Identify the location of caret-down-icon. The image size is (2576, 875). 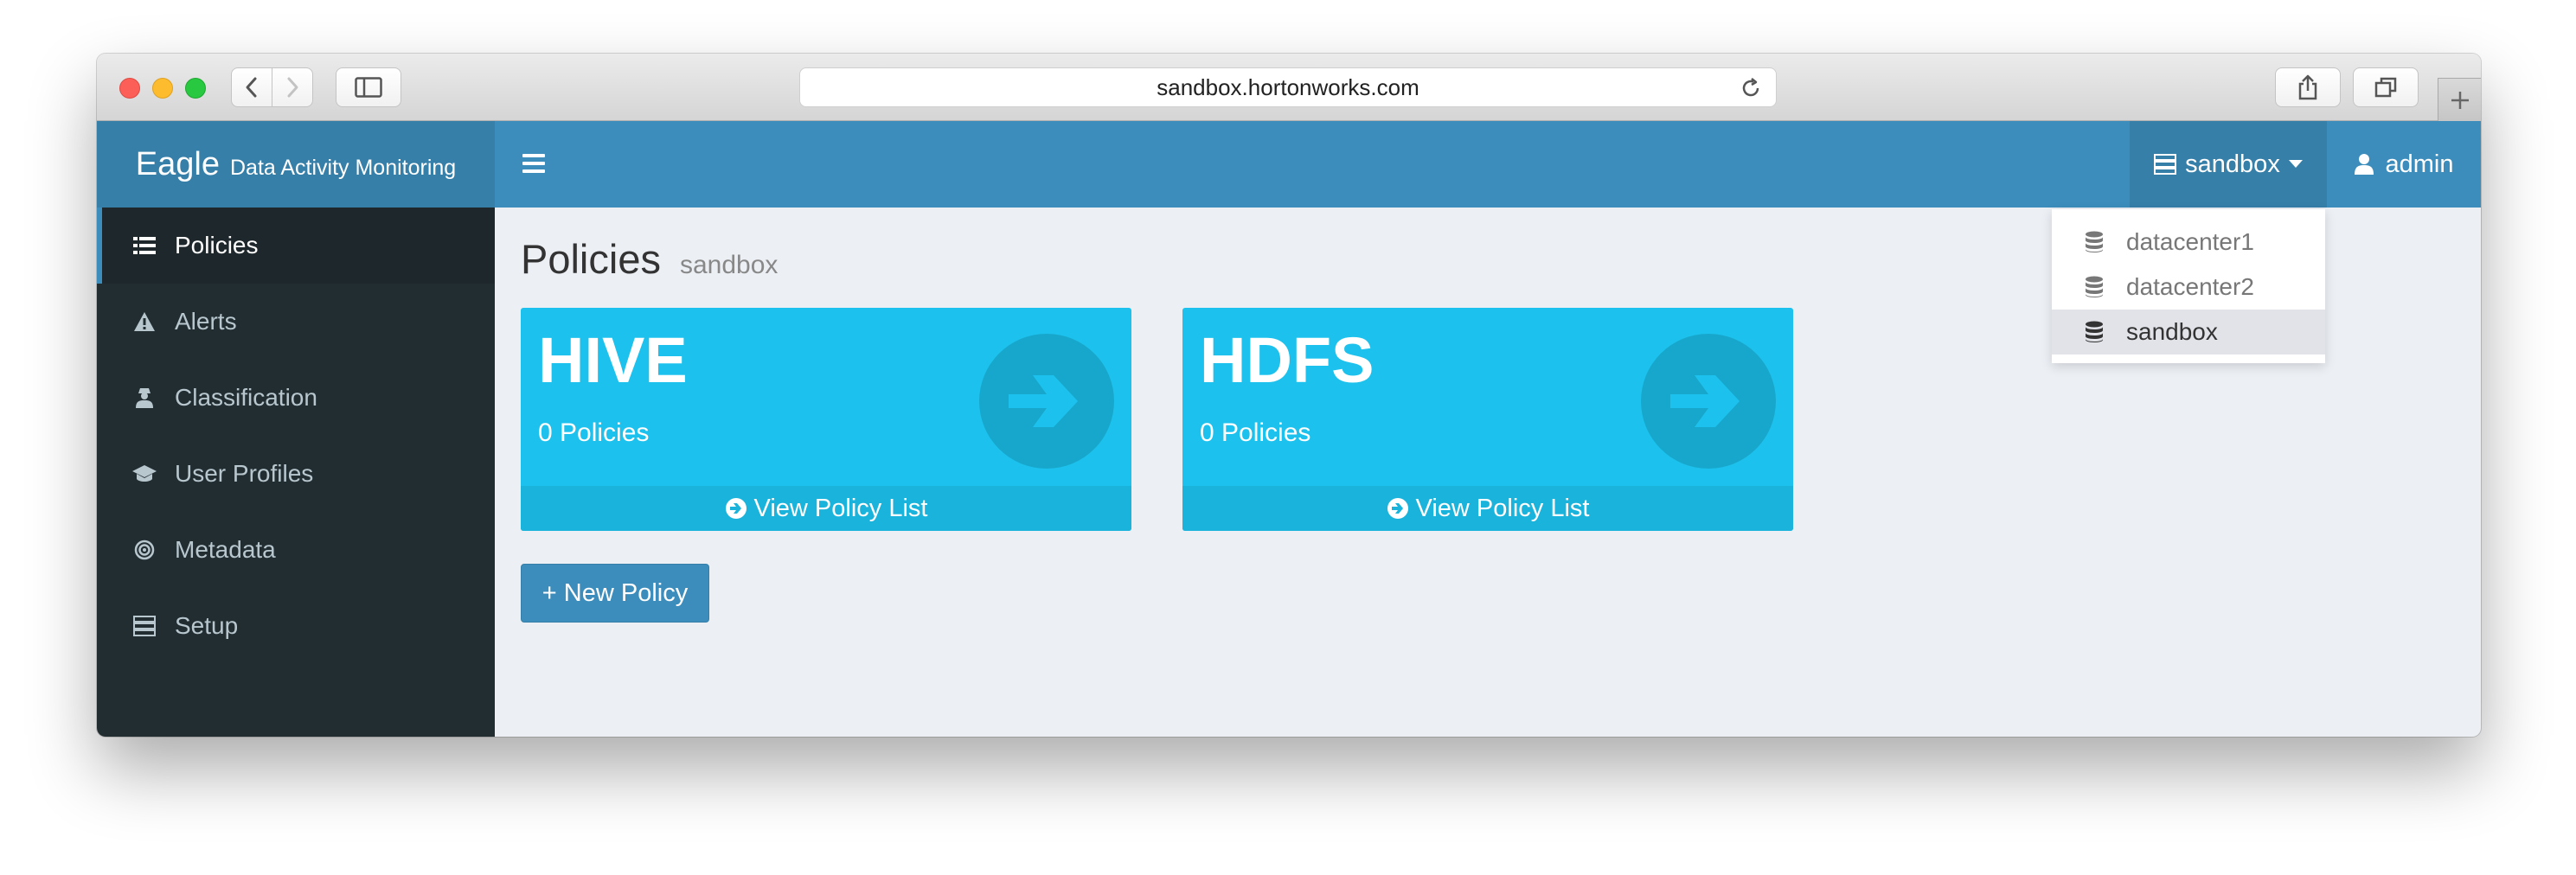
(2295, 164).